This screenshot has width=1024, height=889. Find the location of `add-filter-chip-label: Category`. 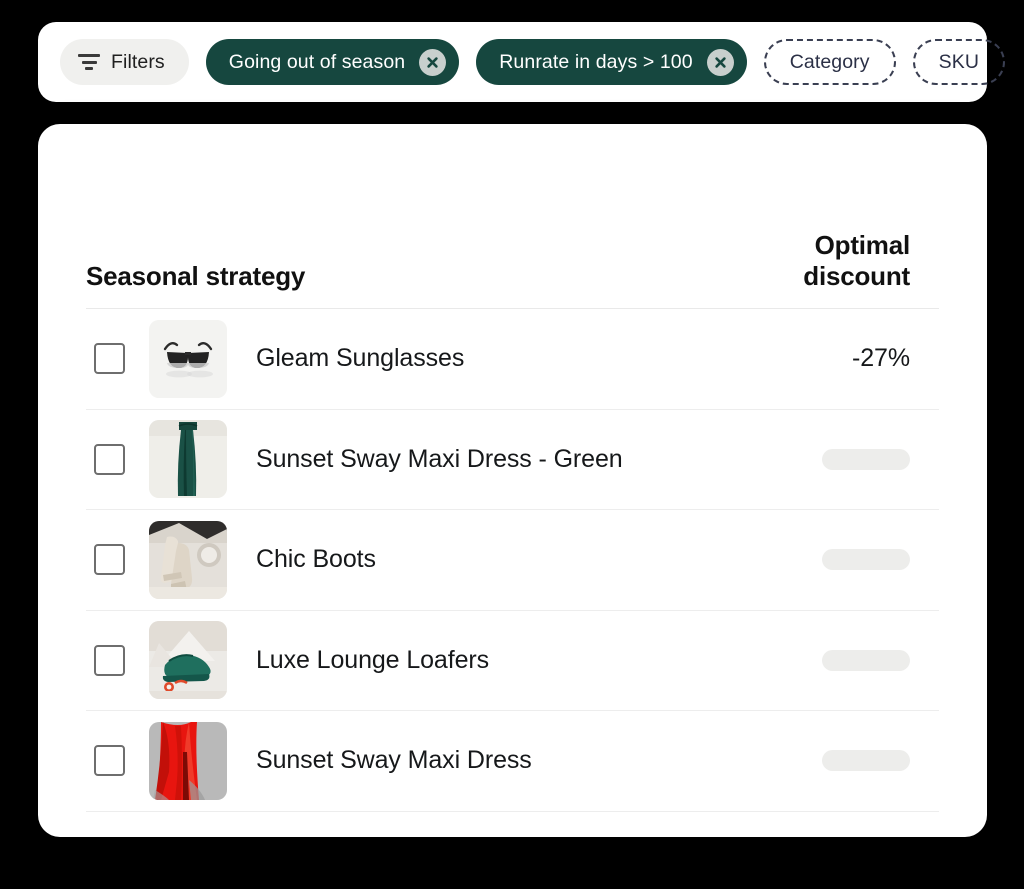

add-filter-chip-label: Category is located at coordinates (829, 61).